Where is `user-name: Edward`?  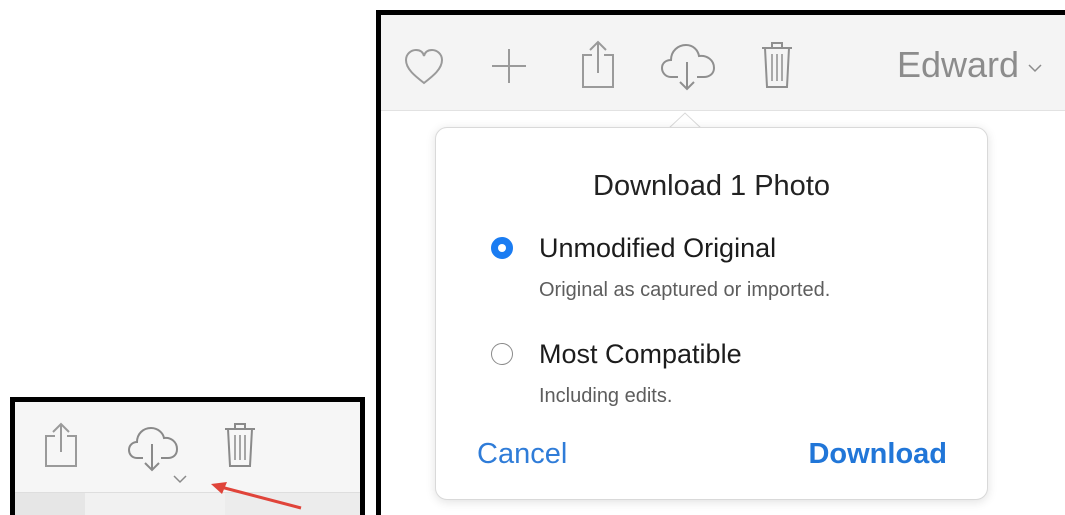
user-name: Edward is located at coordinates (958, 64).